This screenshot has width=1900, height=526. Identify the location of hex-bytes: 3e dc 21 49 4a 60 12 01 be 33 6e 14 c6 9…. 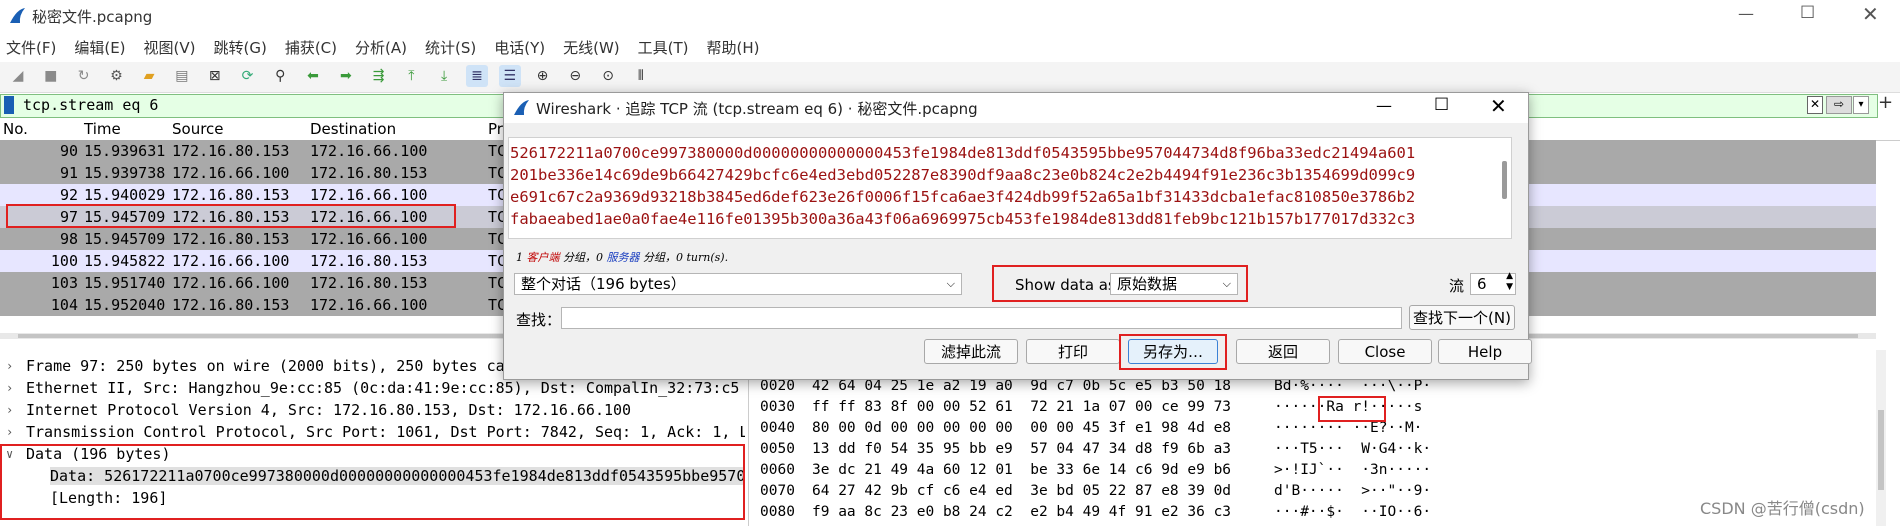
(1021, 472).